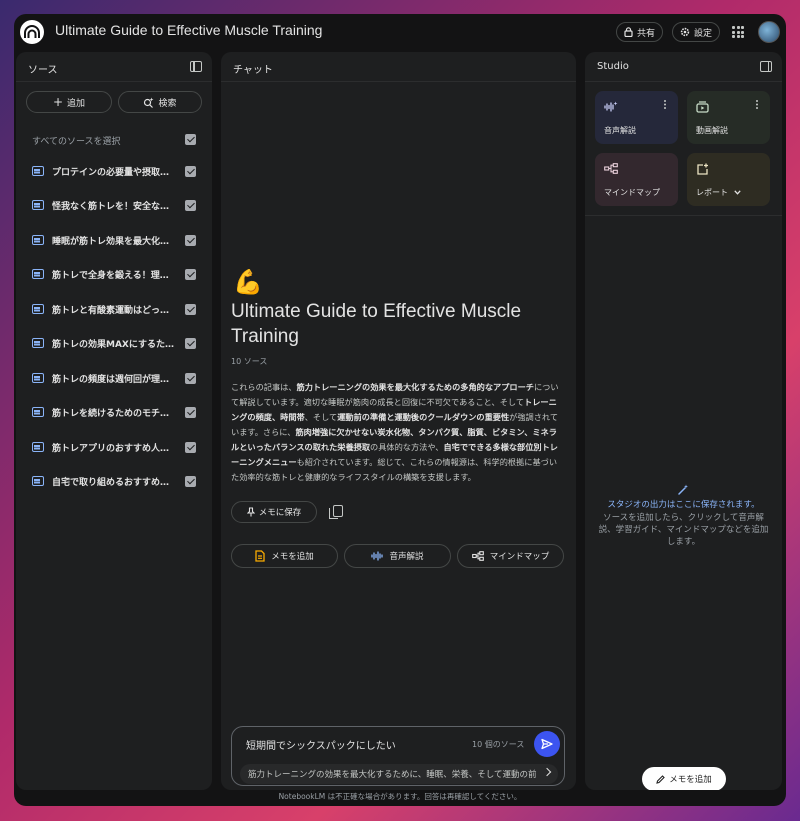 The width and height of the screenshot is (800, 821). Describe the element at coordinates (661, 779) in the screenshot. I see `pencil-icon` at that location.